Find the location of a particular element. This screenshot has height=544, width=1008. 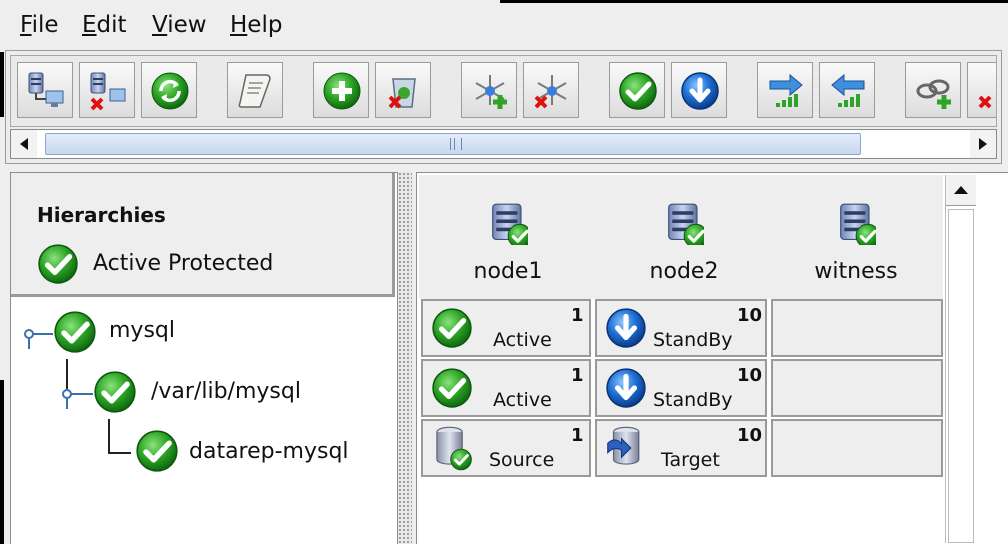

refresh-icon is located at coordinates (170, 91).